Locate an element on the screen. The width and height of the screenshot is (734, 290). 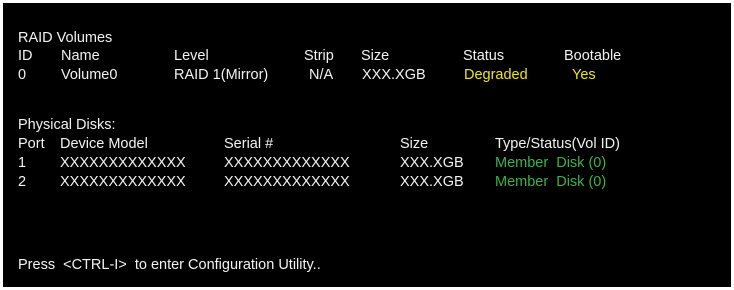
volume-id: 0 is located at coordinates (22, 75).